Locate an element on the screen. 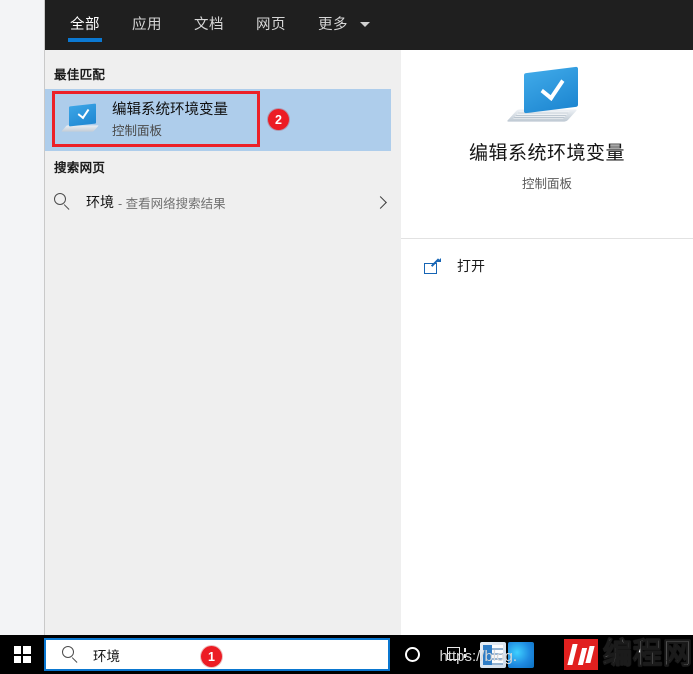  best-match-result: 编辑系统环境变量 控制面板 is located at coordinates (218, 120).